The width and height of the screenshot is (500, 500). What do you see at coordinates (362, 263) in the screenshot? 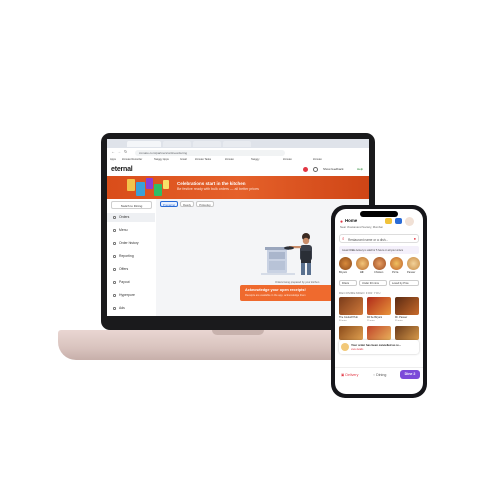
I see `category-all` at bounding box center [362, 263].